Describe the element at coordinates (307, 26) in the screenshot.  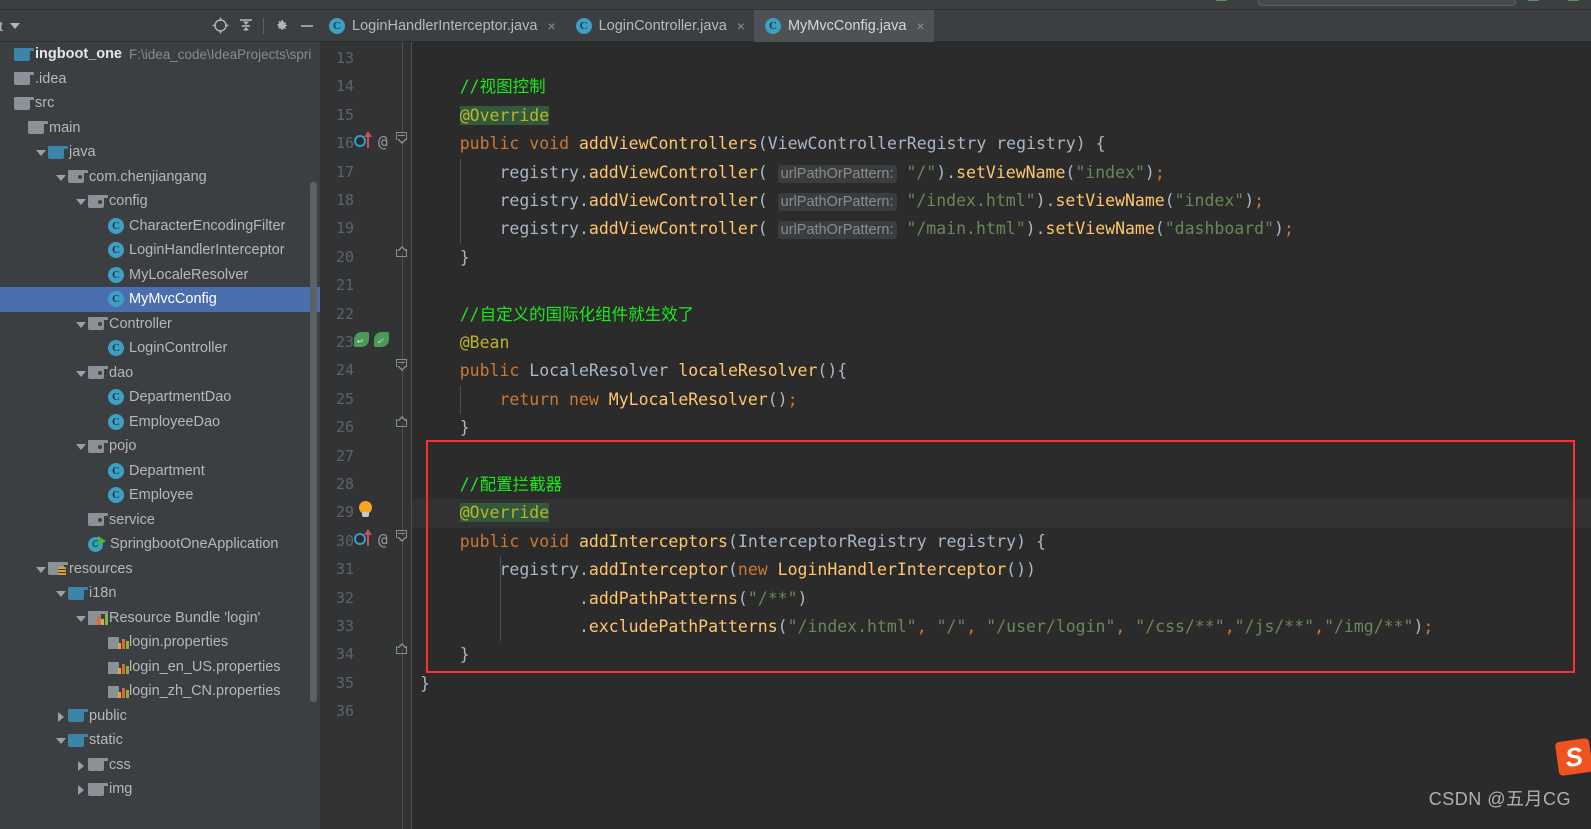
I see `minimize-icon` at that location.